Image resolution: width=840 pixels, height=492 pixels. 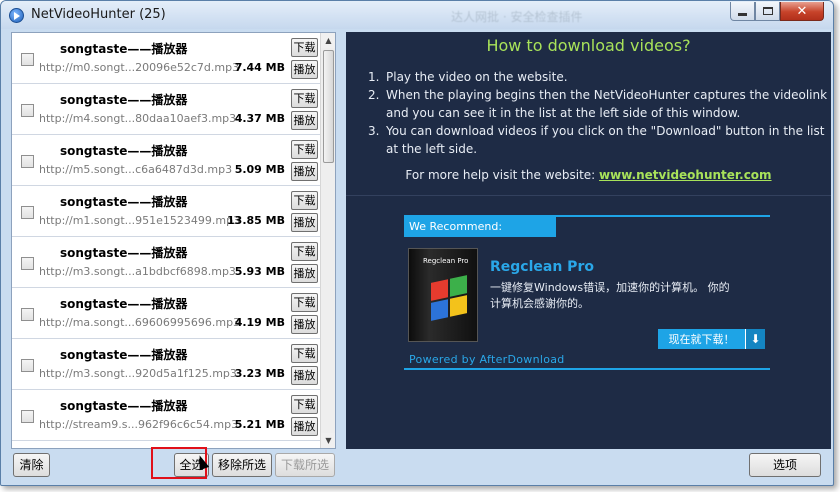 I want to click on background-window-text: 达人网批 · 安全检查插件, so click(x=517, y=17).